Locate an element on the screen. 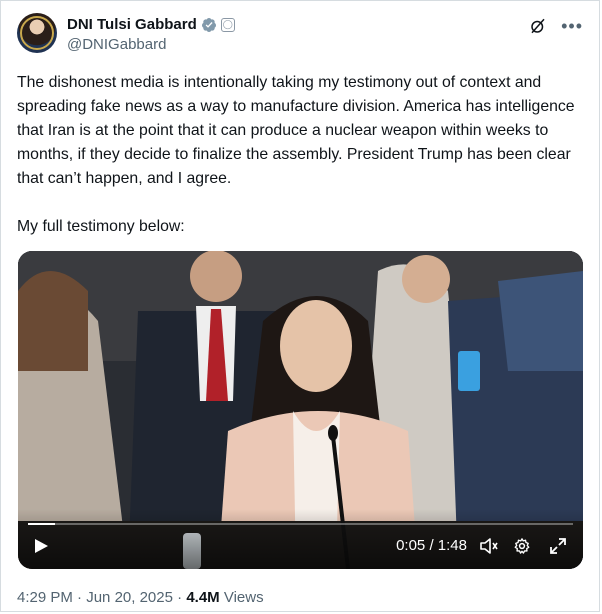  avatar-seal is located at coordinates (37, 33).